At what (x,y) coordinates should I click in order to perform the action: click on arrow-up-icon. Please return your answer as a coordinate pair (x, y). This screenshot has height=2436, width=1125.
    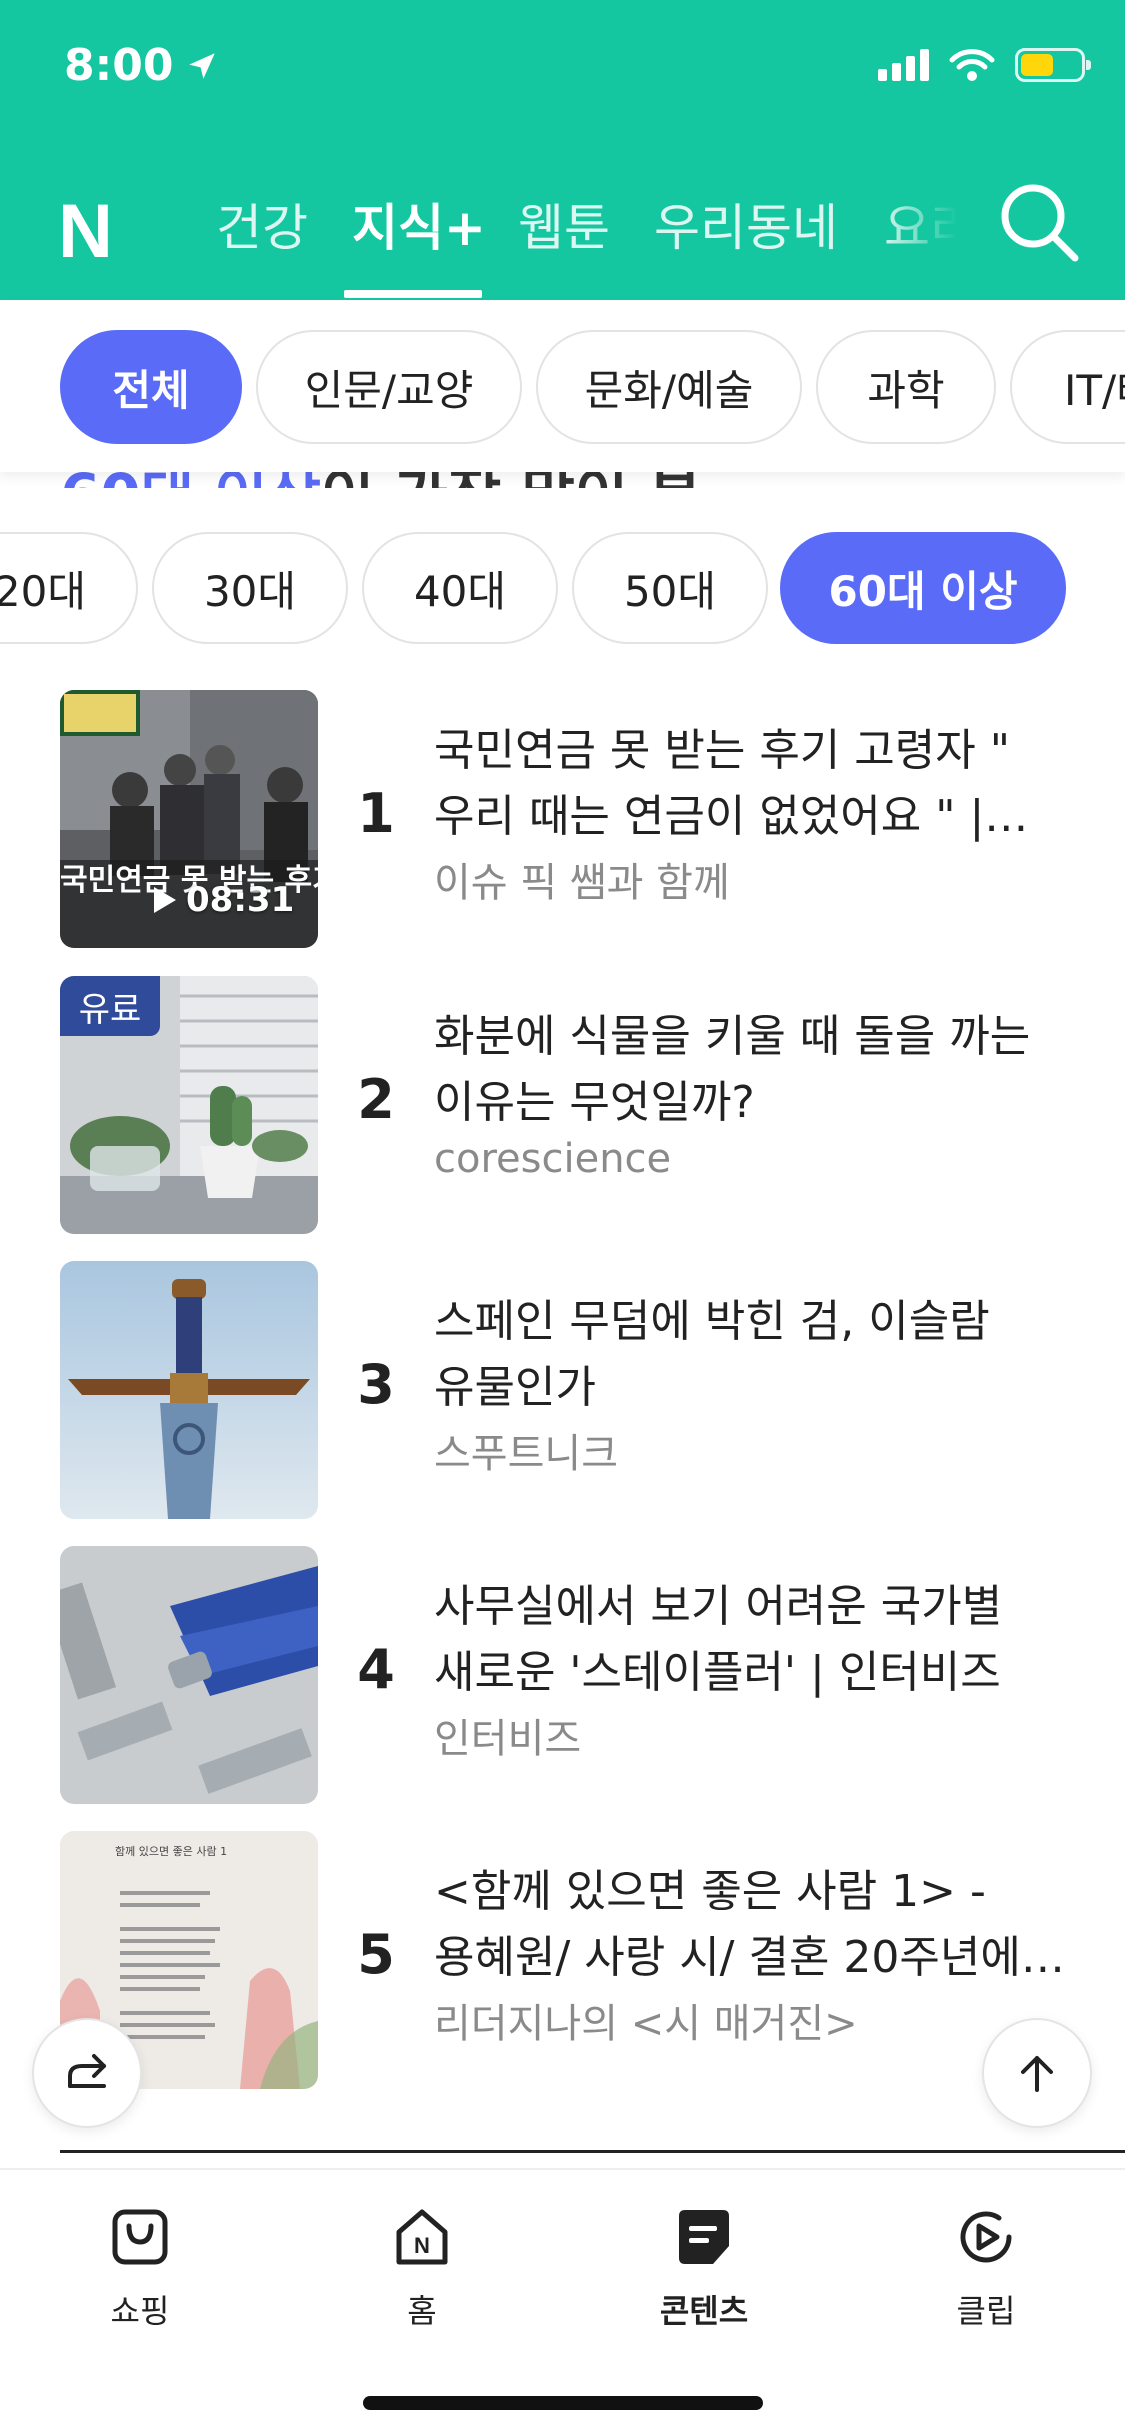
    Looking at the image, I should click on (1037, 2074).